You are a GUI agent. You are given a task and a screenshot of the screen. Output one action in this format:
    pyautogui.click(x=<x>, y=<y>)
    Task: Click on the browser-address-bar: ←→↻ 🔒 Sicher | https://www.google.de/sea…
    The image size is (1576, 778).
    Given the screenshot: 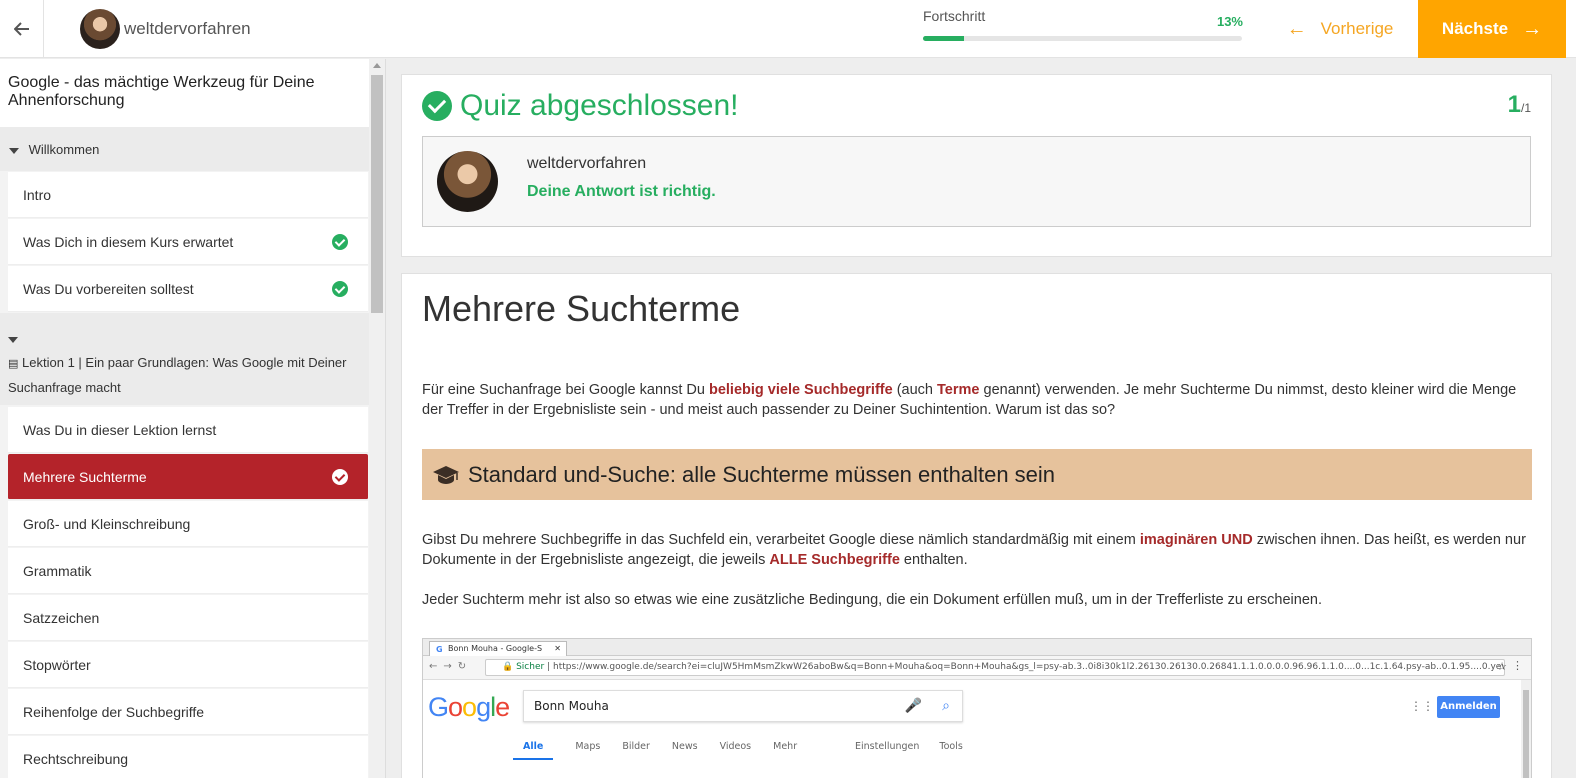 What is the action you would take?
    pyautogui.click(x=977, y=668)
    